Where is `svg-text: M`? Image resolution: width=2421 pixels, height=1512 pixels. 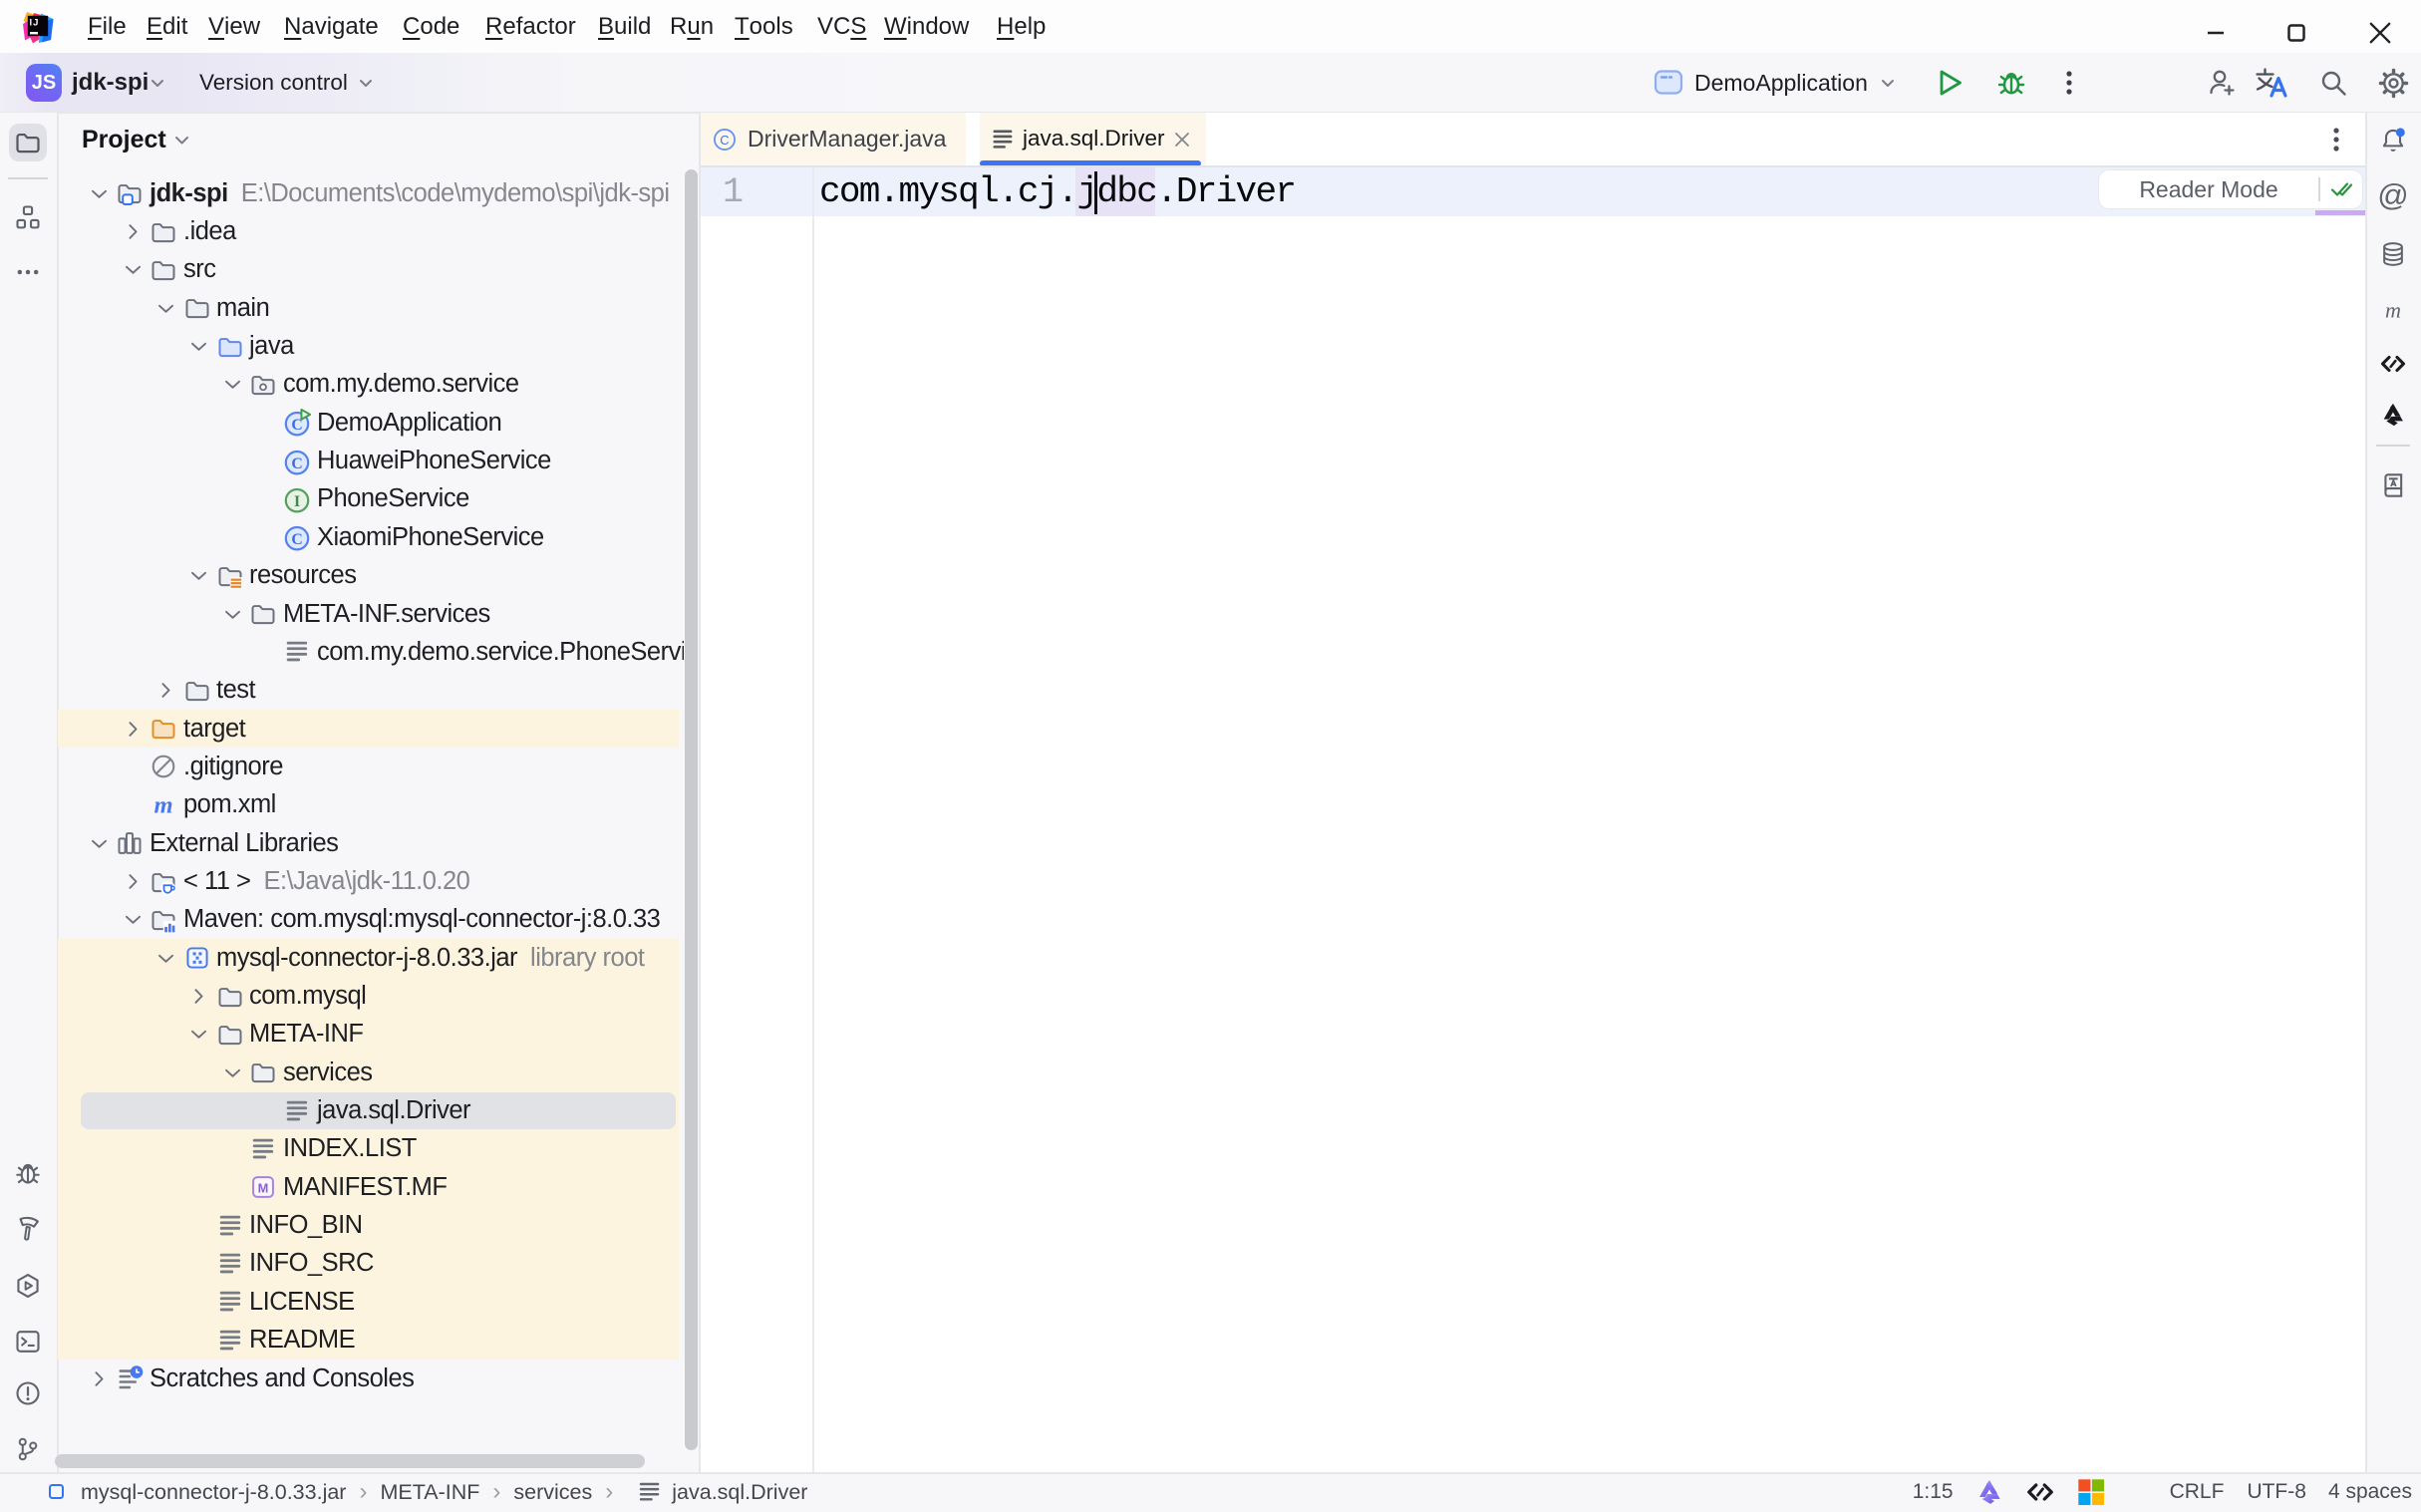
svg-text: M is located at coordinates (263, 1189).